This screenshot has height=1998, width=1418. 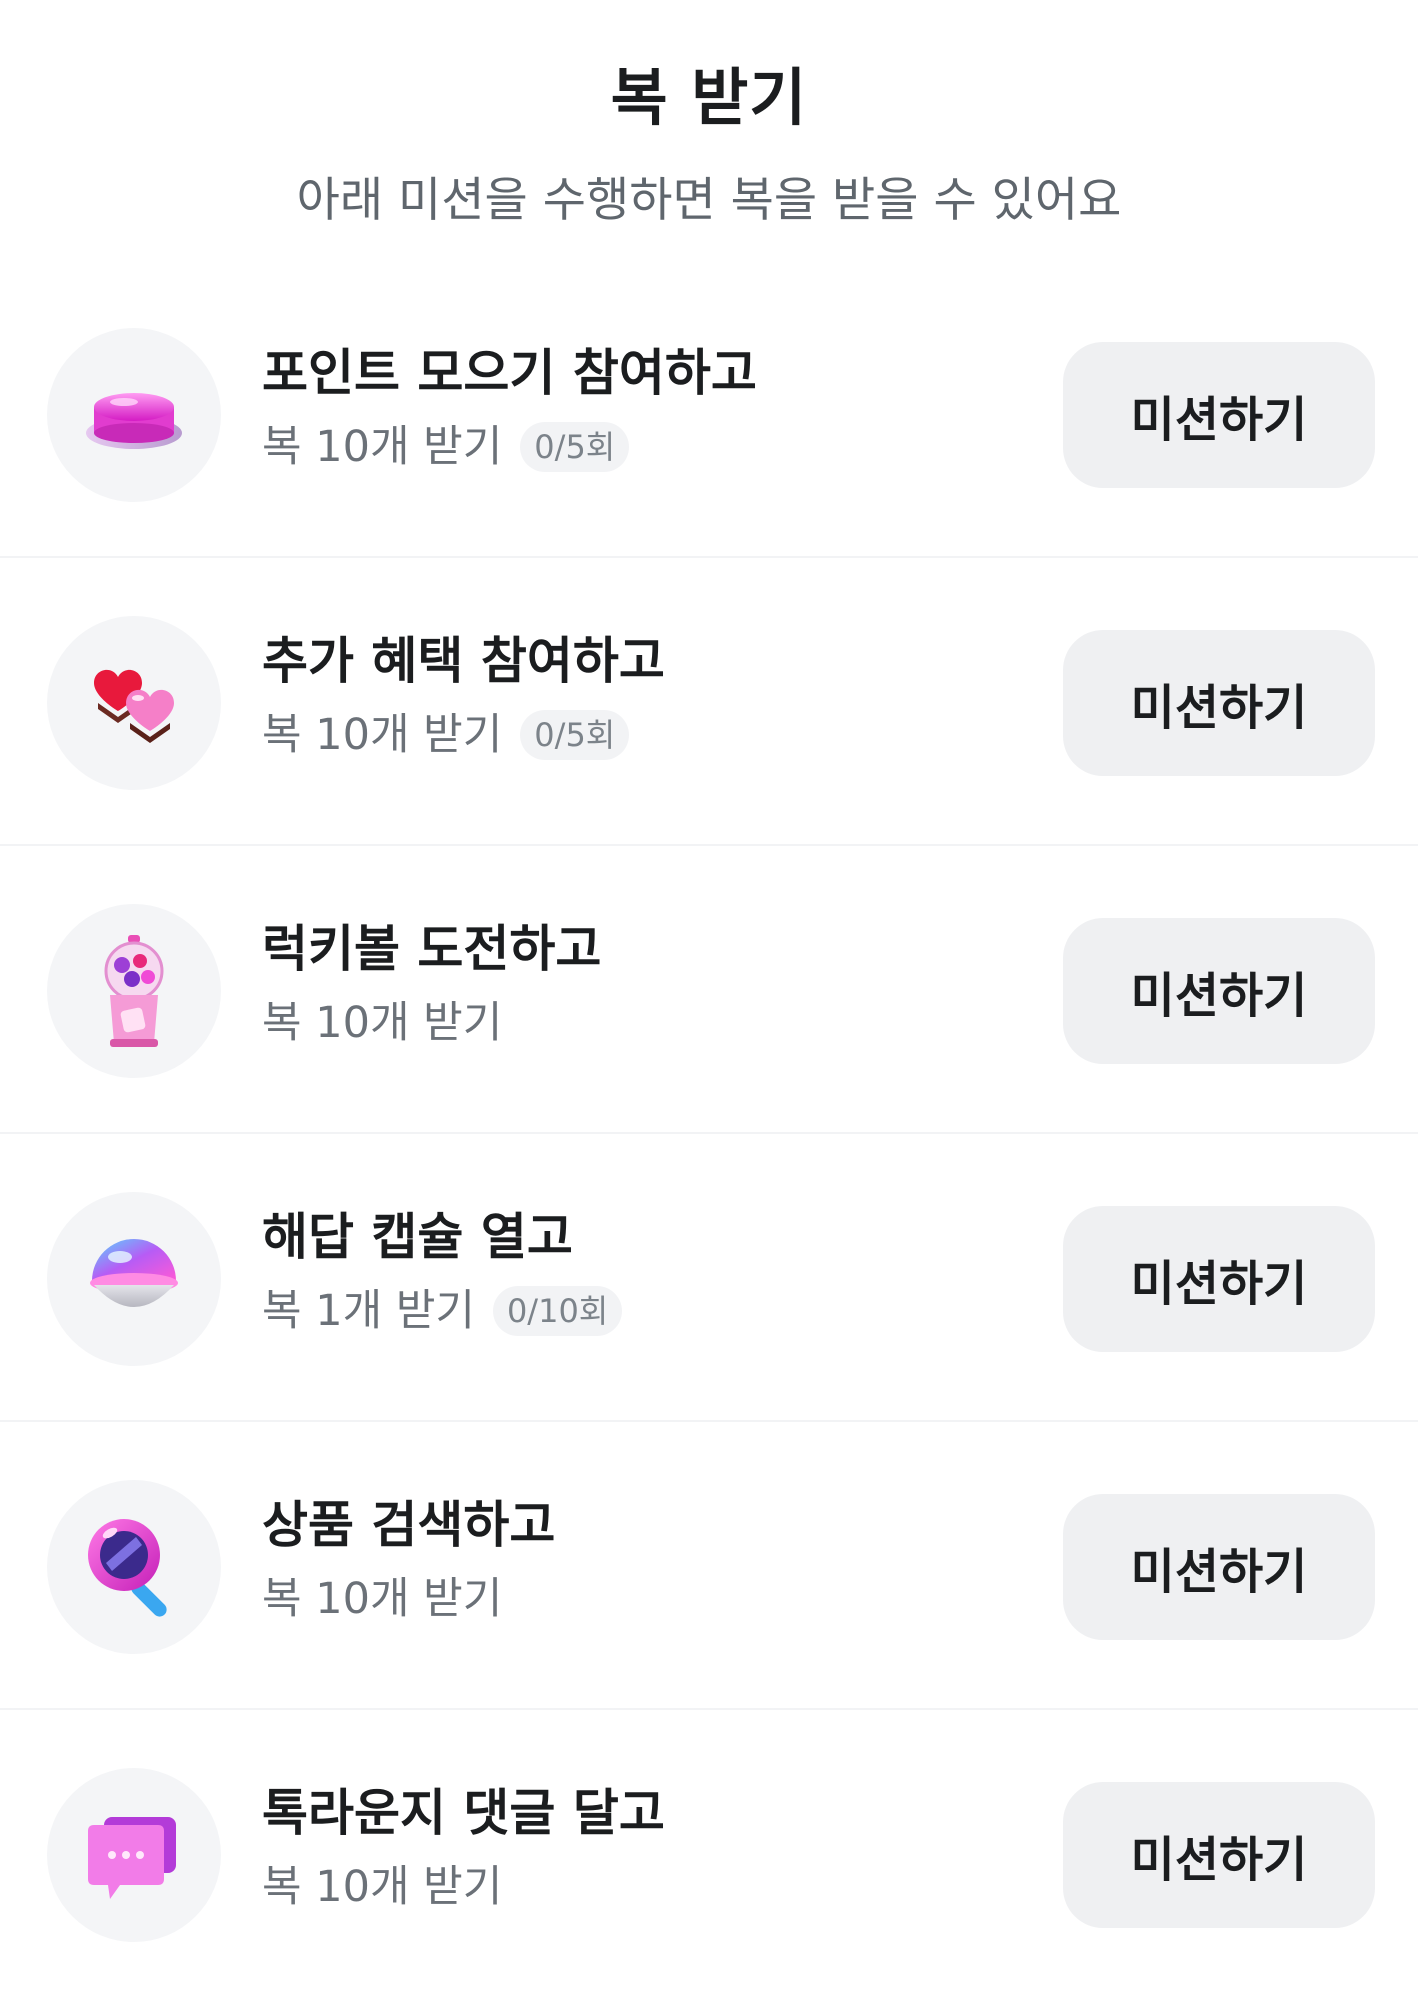 What do you see at coordinates (463, 1850) in the screenshot?
I see `mission-text: 톡라운지 댓글 달고 복 10개 받기` at bounding box center [463, 1850].